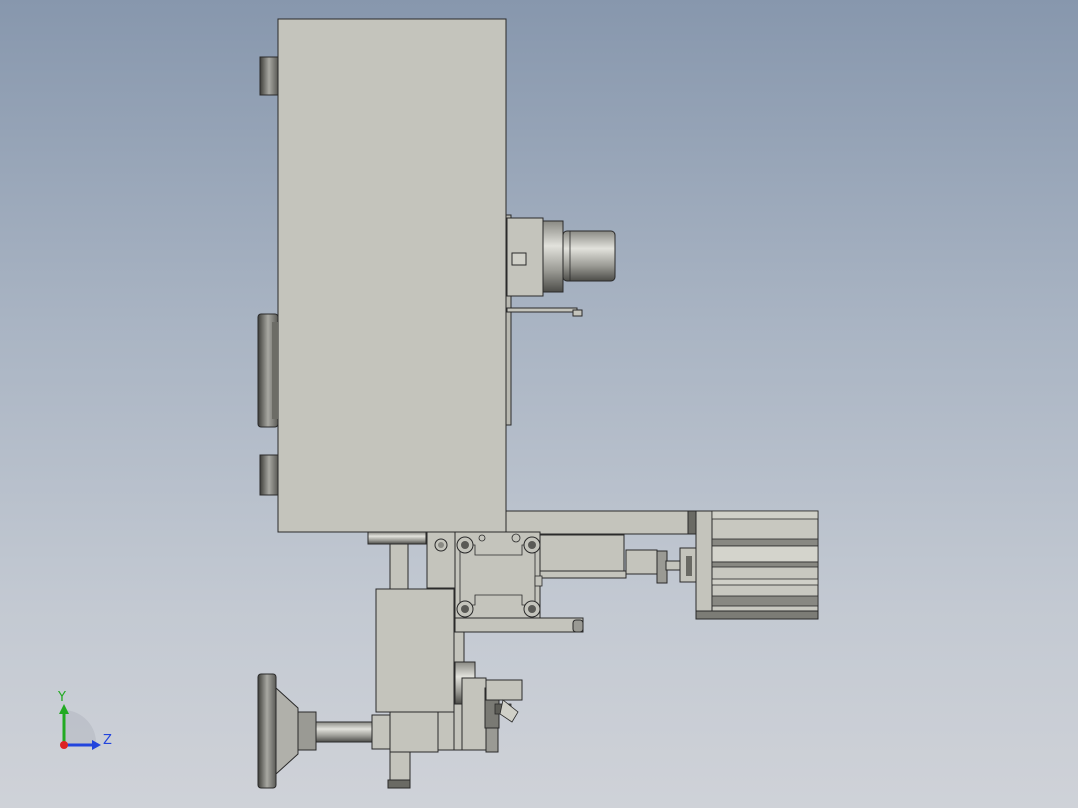 The image size is (1078, 808). Describe the element at coordinates (84, 720) in the screenshot. I see `axis-triad: Y Z` at that location.